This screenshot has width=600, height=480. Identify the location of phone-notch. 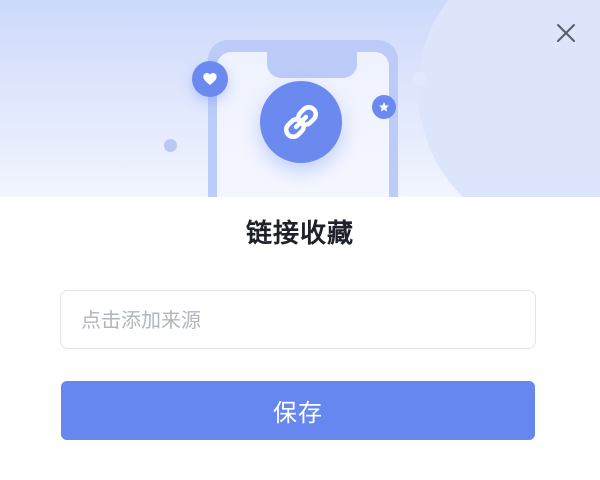
(312, 65).